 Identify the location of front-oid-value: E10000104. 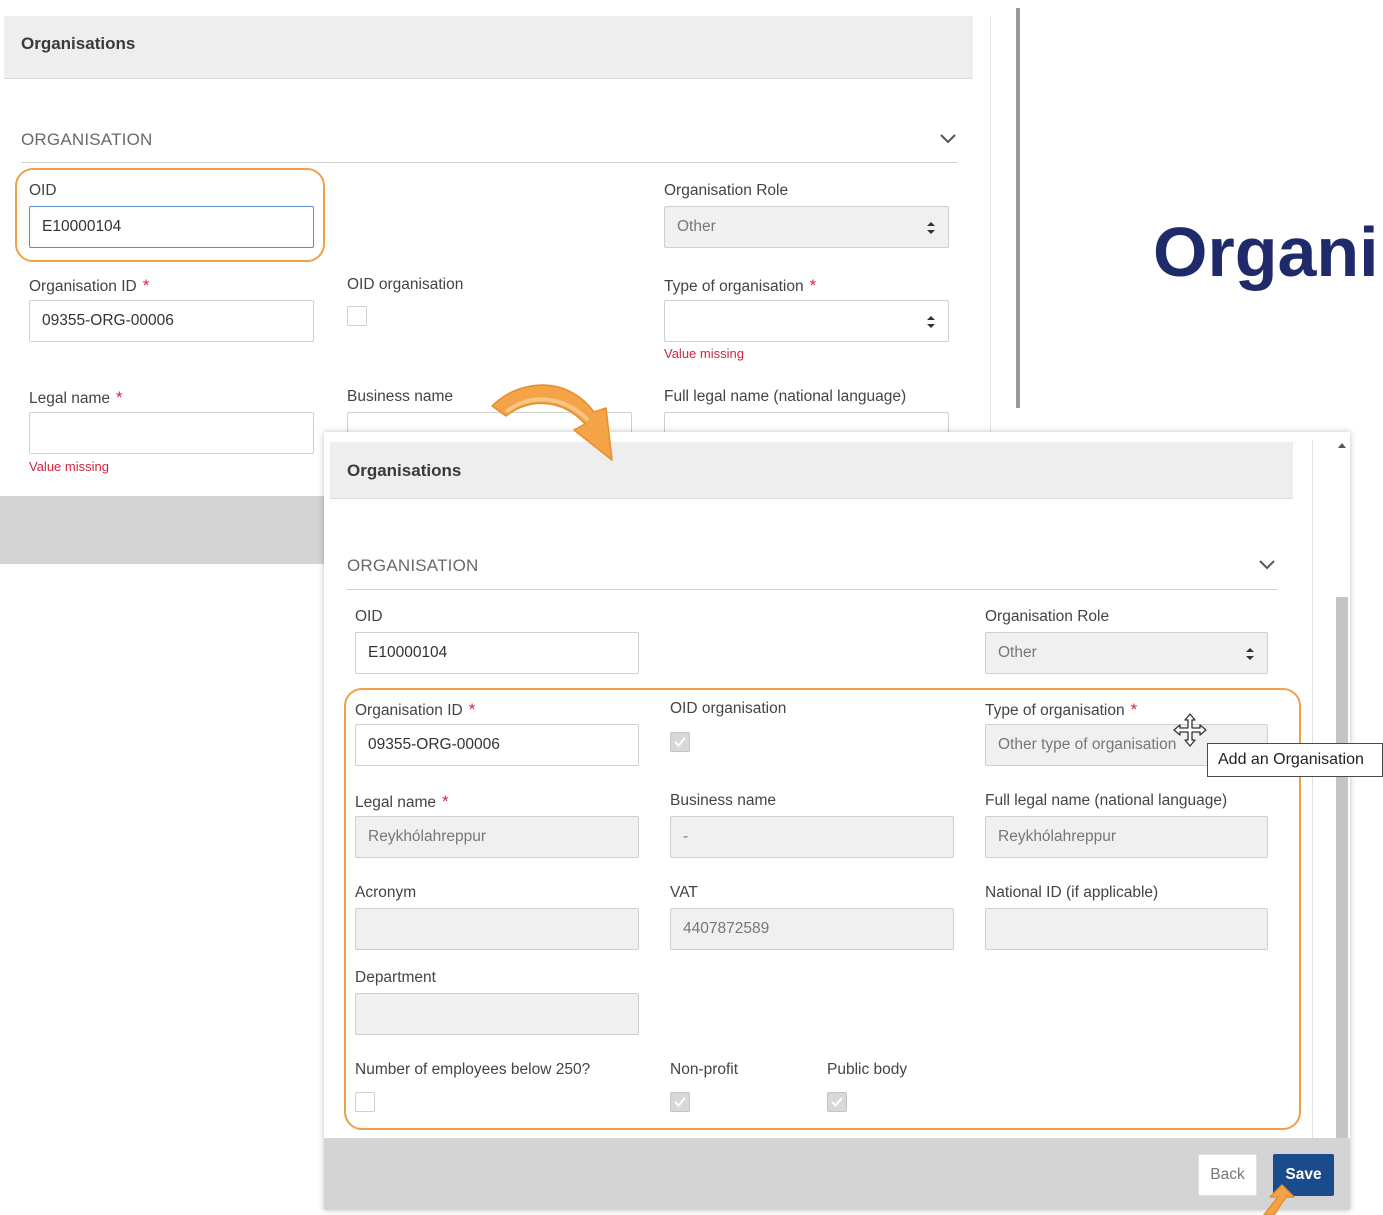
(408, 652).